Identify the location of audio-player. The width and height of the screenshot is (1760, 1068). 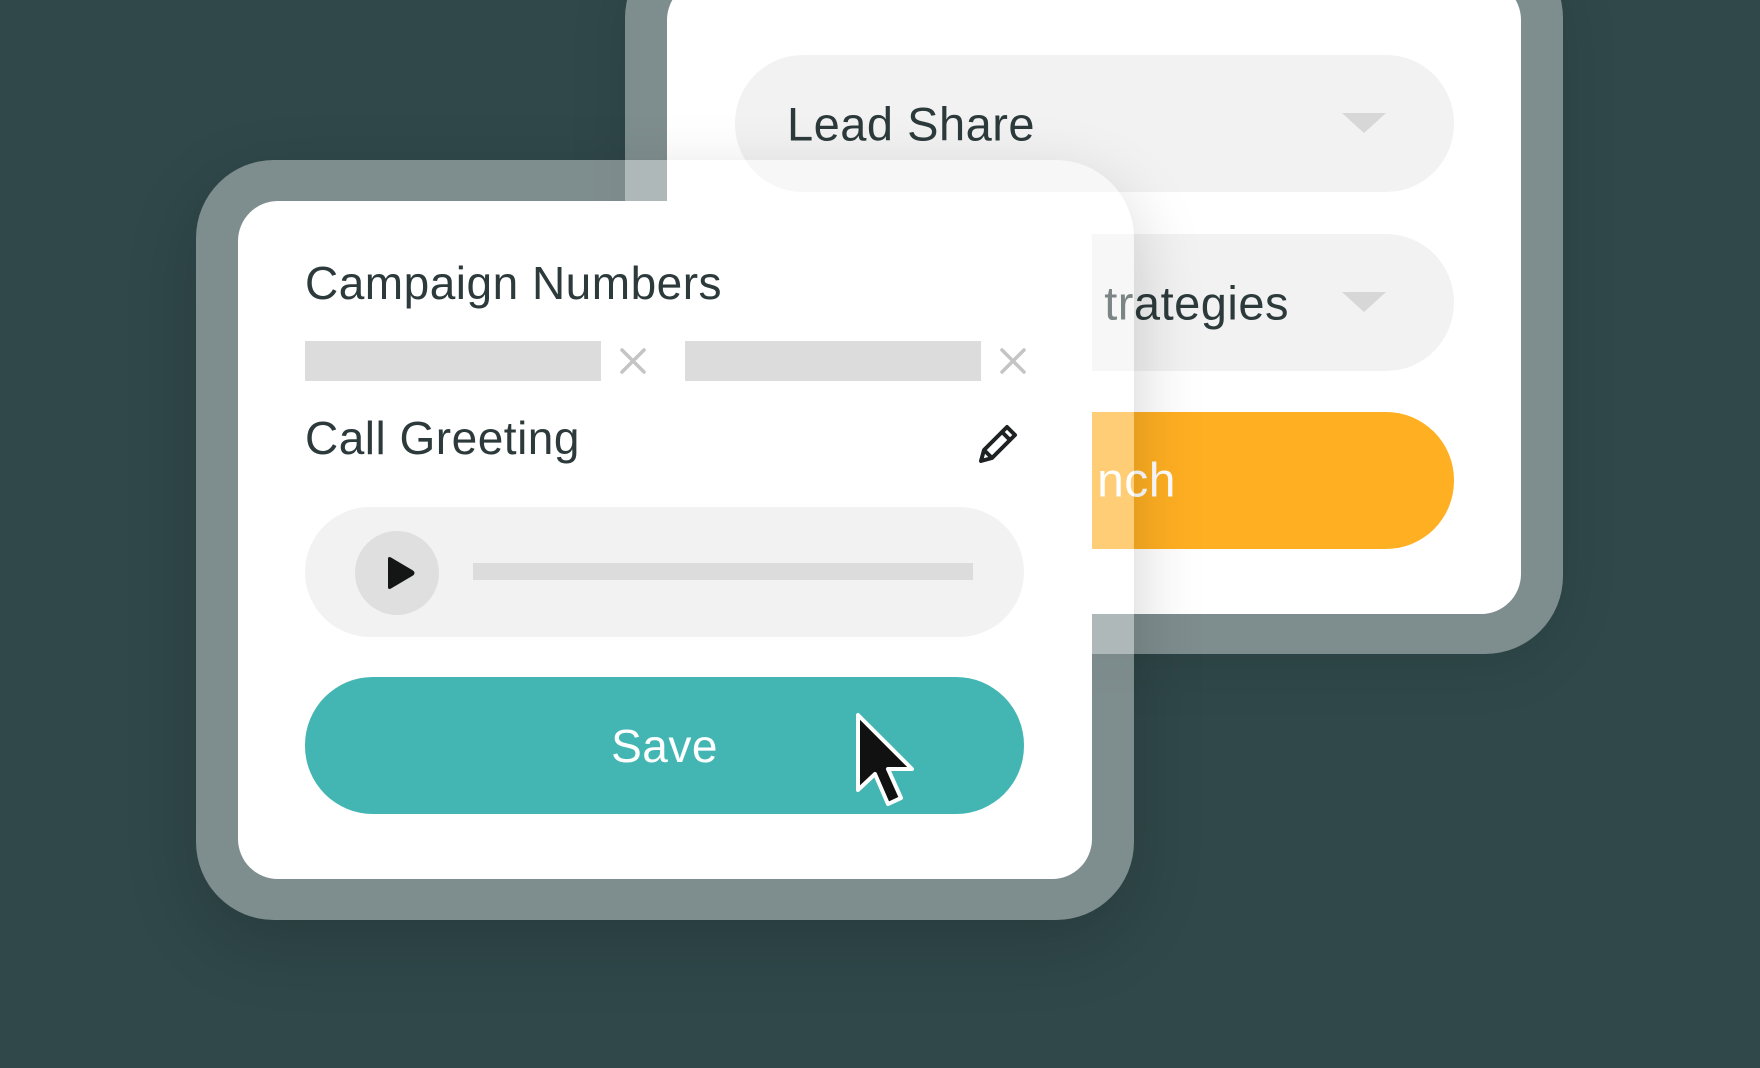
(664, 572).